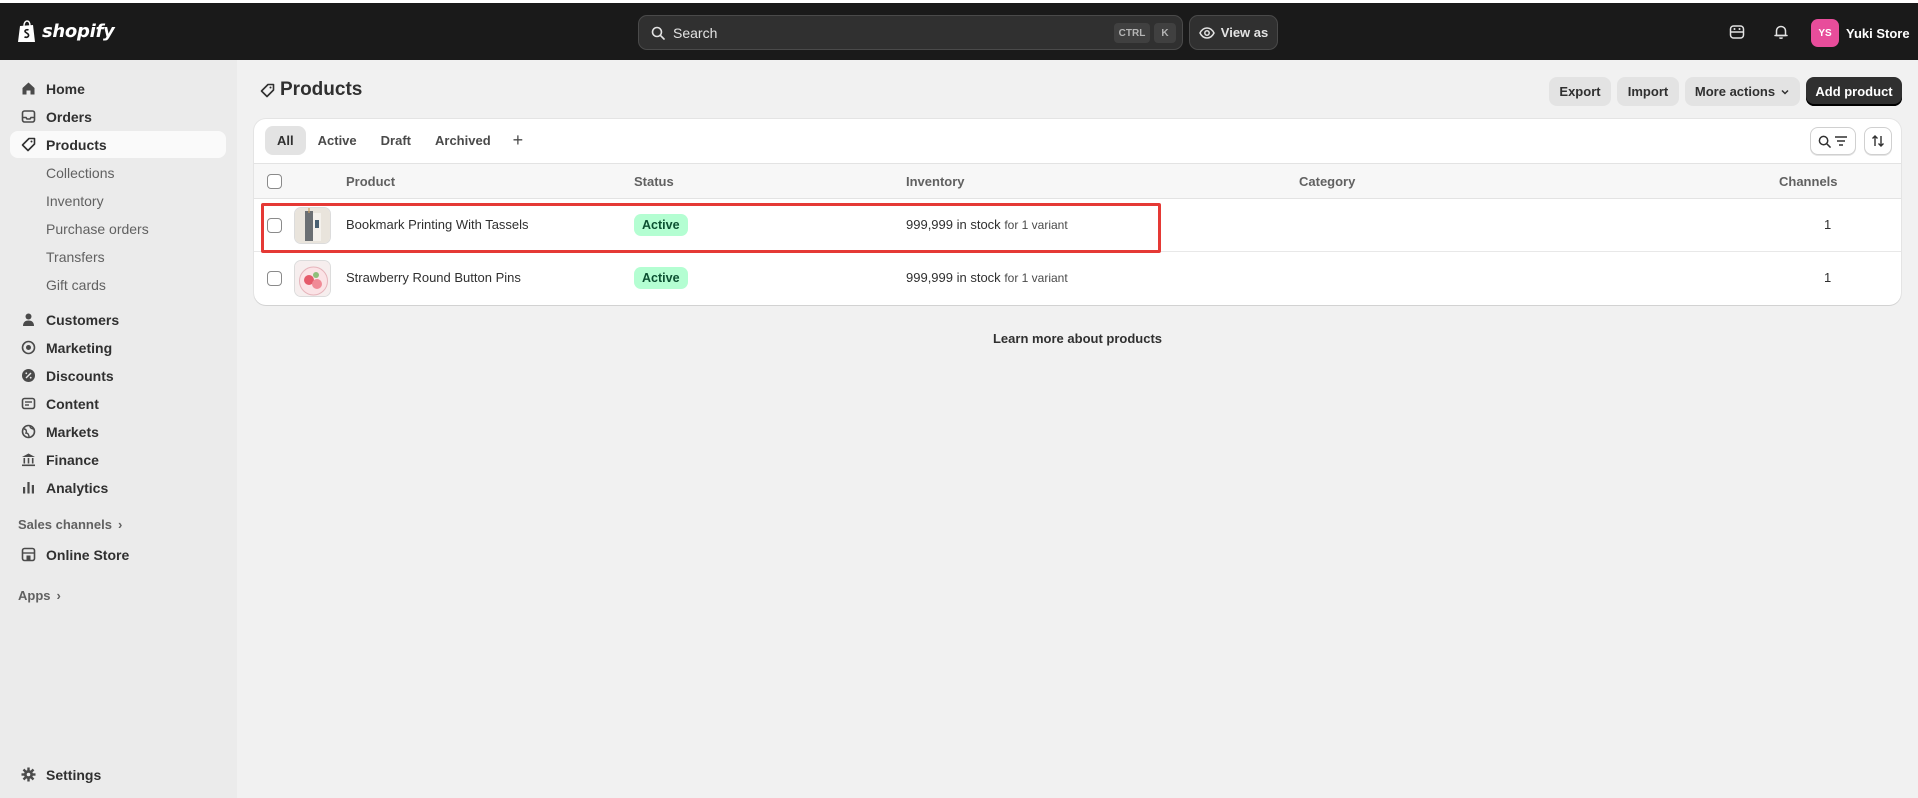 The height and width of the screenshot is (798, 1918). Describe the element at coordinates (83, 319) in the screenshot. I see `sidebar-item-label: Customers` at that location.